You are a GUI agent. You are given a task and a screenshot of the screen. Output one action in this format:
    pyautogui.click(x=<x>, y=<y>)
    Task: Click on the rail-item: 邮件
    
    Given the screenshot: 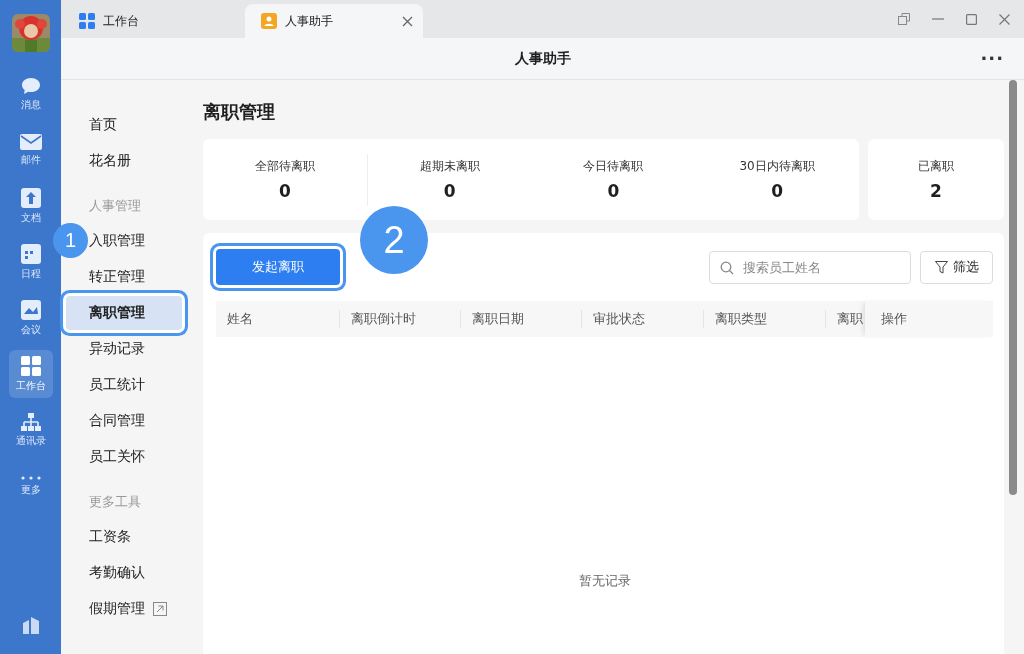 What is the action you would take?
    pyautogui.click(x=30, y=150)
    